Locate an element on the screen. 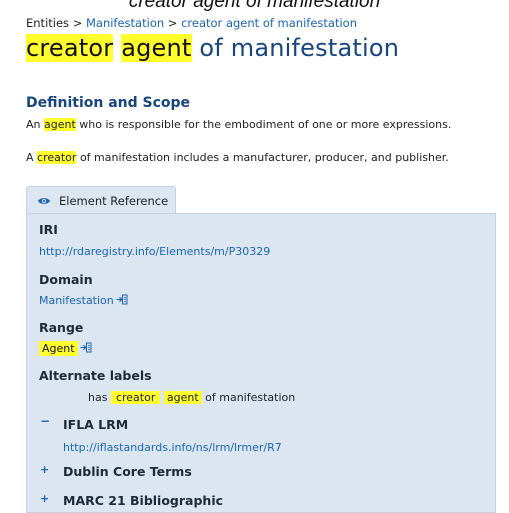 The width and height of the screenshot is (509, 513). alternate-label-value: has creator agent of manifestation is located at coordinates (191, 397).